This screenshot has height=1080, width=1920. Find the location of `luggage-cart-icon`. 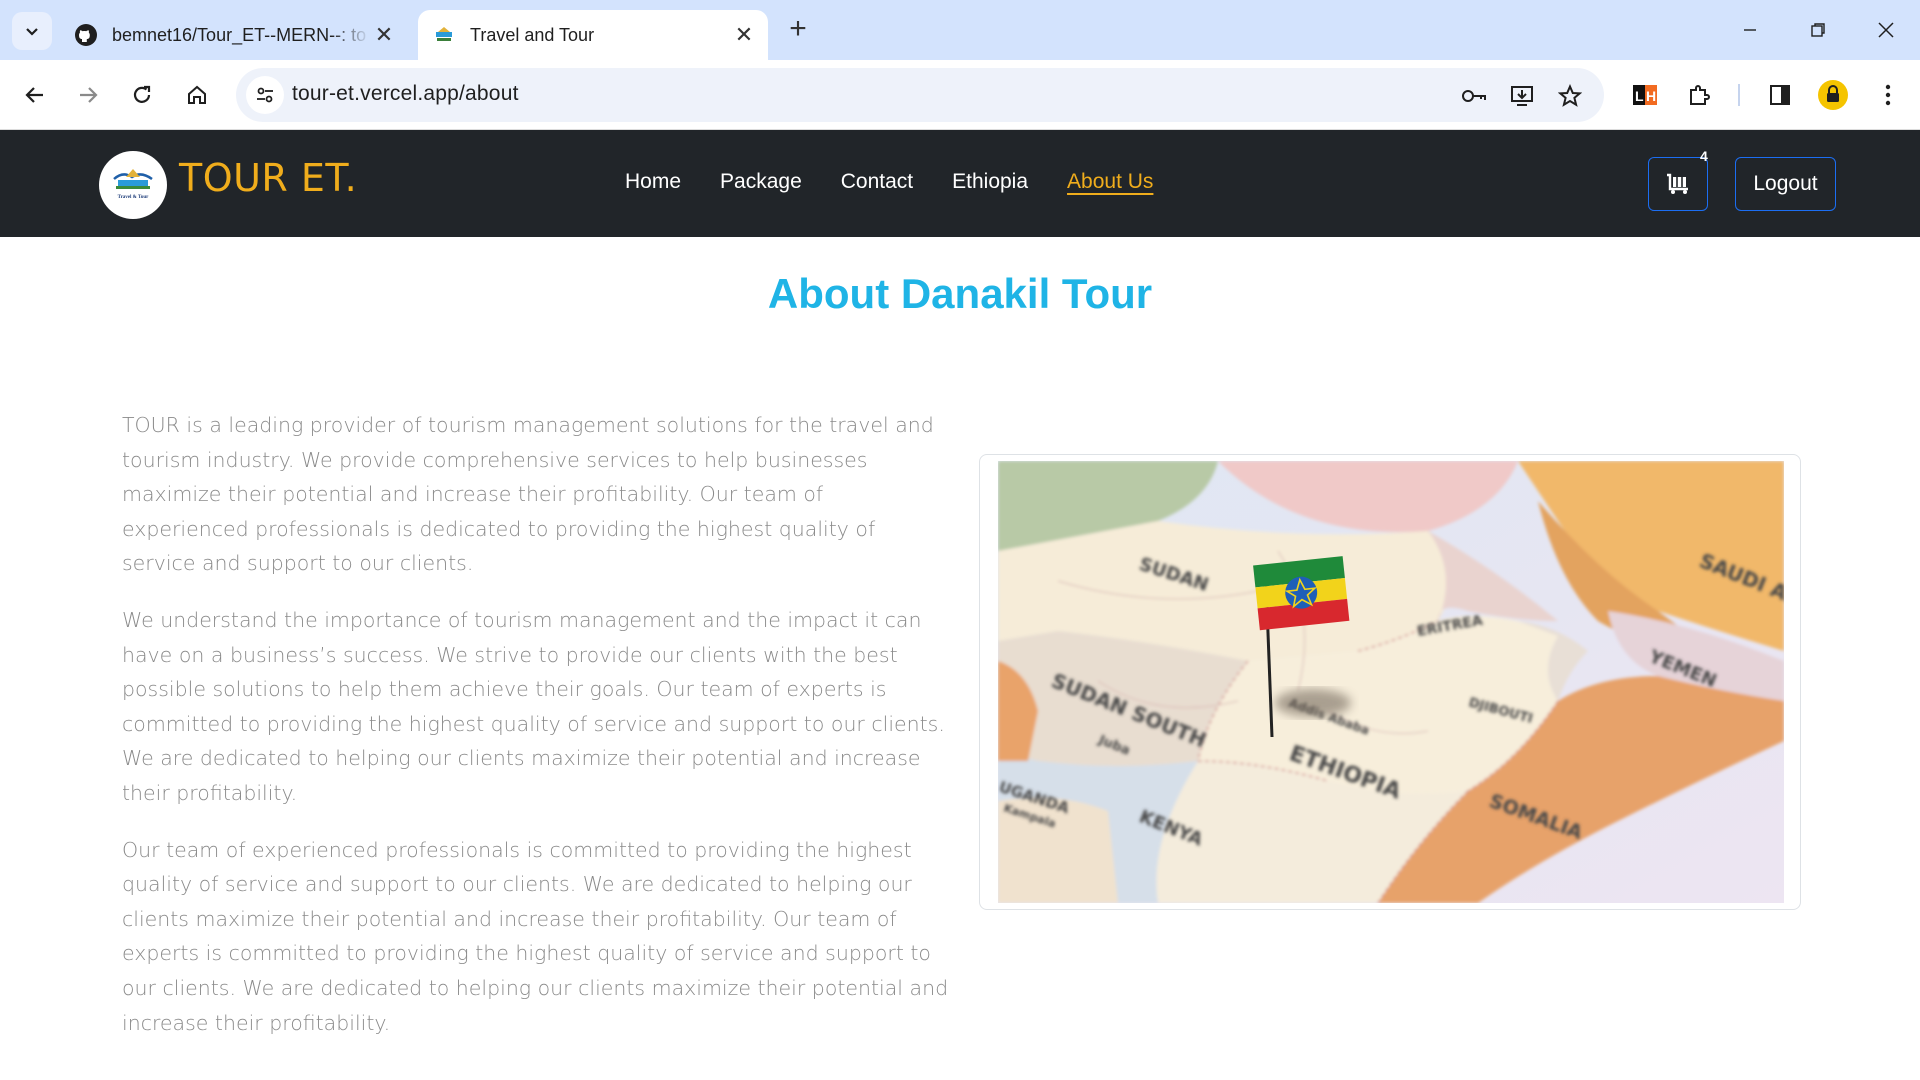

luggage-cart-icon is located at coordinates (1677, 183).